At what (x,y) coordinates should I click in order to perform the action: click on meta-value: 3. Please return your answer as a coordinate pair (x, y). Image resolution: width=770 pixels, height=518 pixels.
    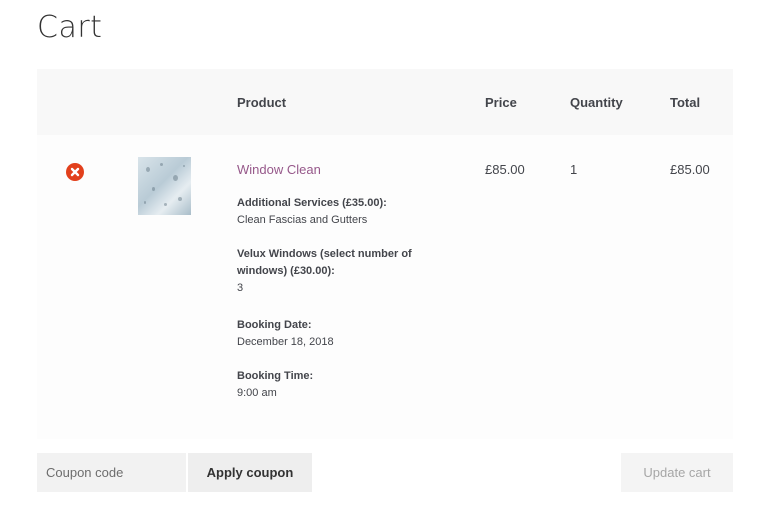
    Looking at the image, I should click on (240, 288).